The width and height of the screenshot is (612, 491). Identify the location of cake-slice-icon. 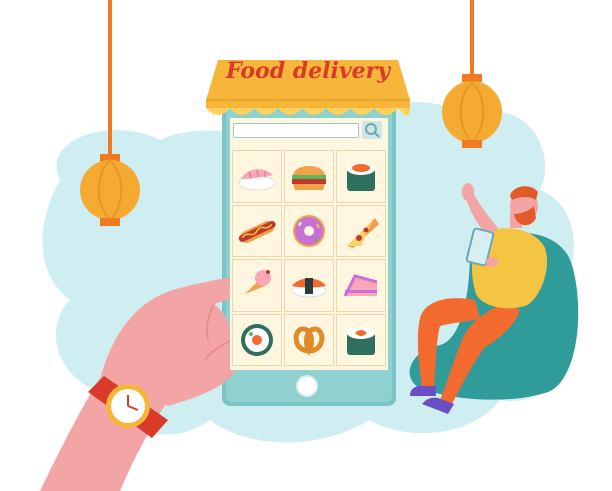
(360, 285).